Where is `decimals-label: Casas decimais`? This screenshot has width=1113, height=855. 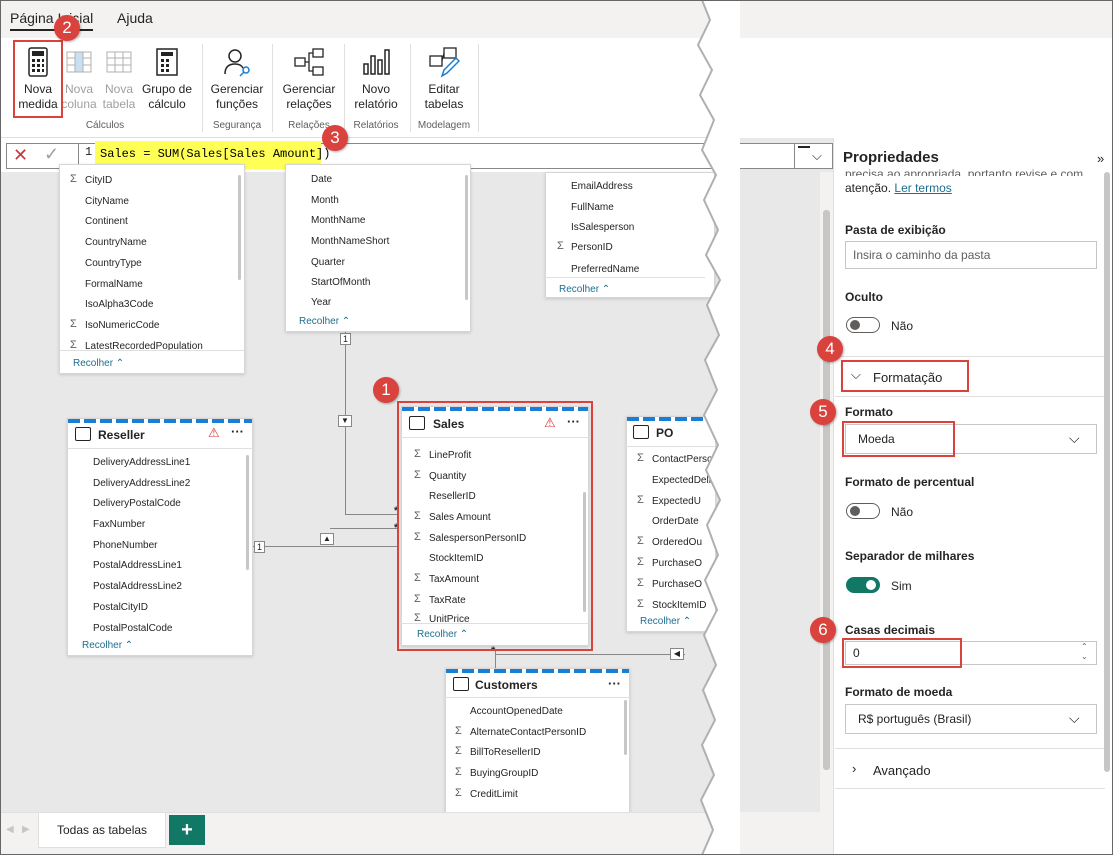
decimals-label: Casas decimais is located at coordinates (890, 630).